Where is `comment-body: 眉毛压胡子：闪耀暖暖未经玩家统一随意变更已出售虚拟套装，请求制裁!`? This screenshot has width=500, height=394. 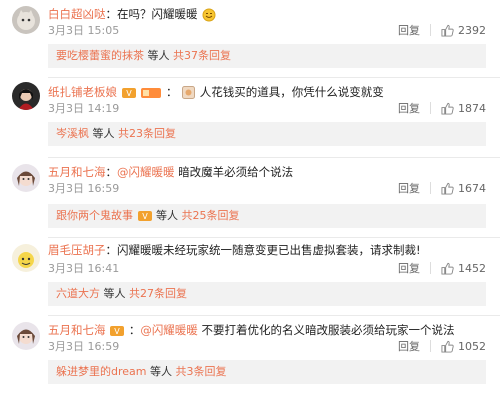
comment-body: 眉毛压胡子：闪耀暖暖未经玩家统一随意变更已出售虚拟套装，请求制裁! is located at coordinates (234, 250).